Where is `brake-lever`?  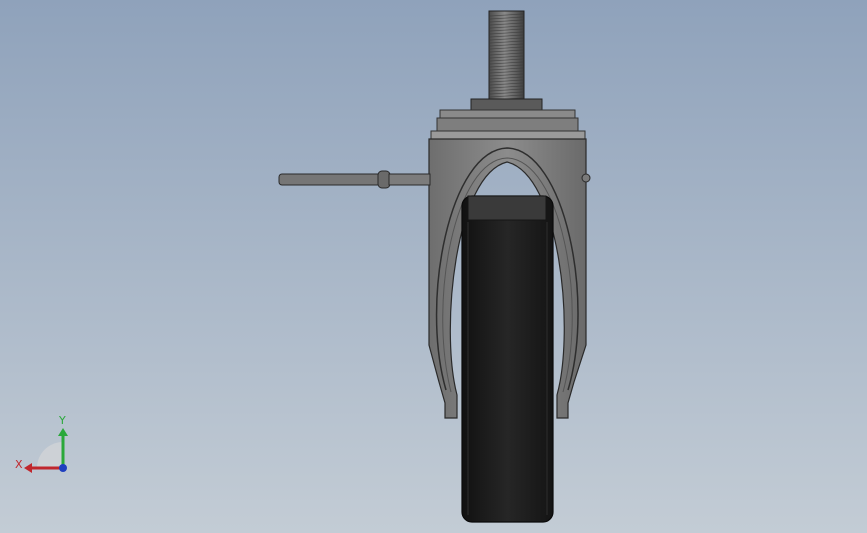 brake-lever is located at coordinates (354, 179).